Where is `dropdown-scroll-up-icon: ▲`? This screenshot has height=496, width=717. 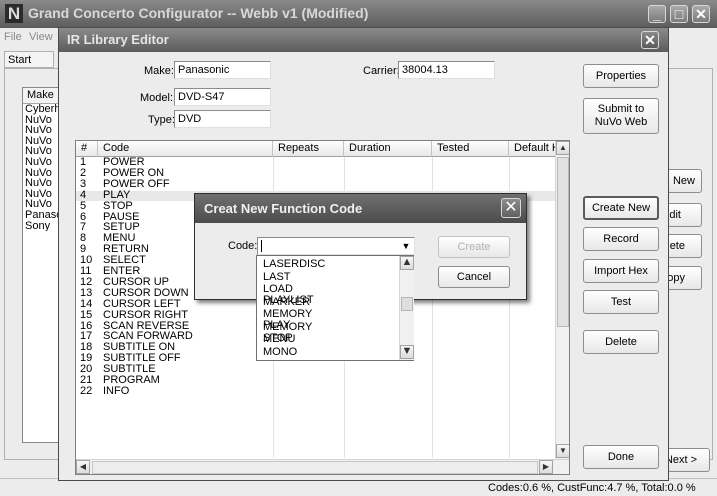 dropdown-scroll-up-icon: ▲ is located at coordinates (407, 263).